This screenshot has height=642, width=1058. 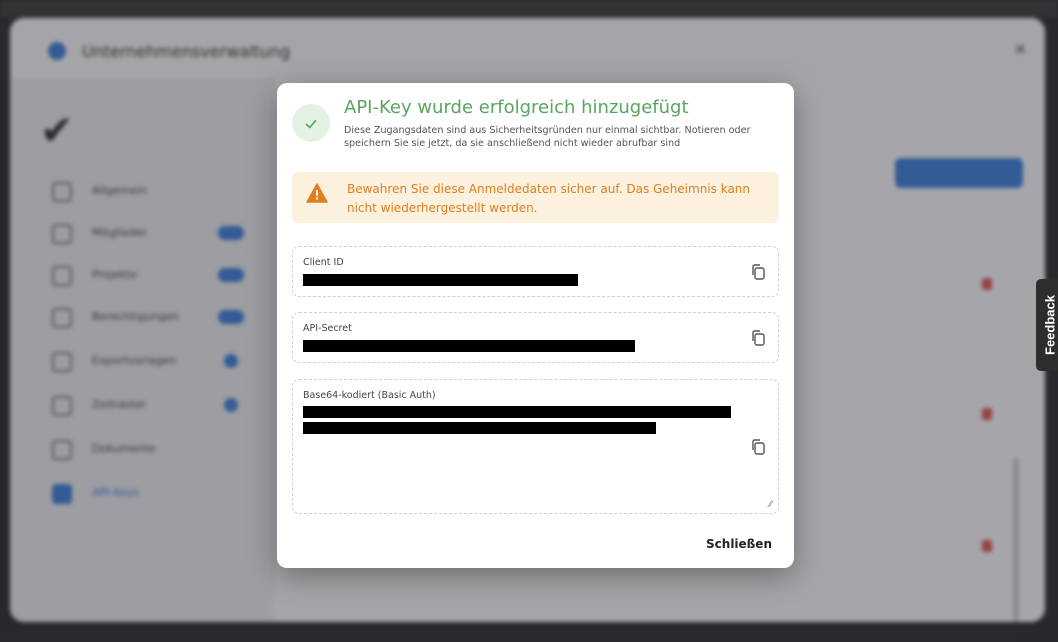 What do you see at coordinates (770, 505) in the screenshot?
I see `resize-grip-icon: ⁄⁄` at bounding box center [770, 505].